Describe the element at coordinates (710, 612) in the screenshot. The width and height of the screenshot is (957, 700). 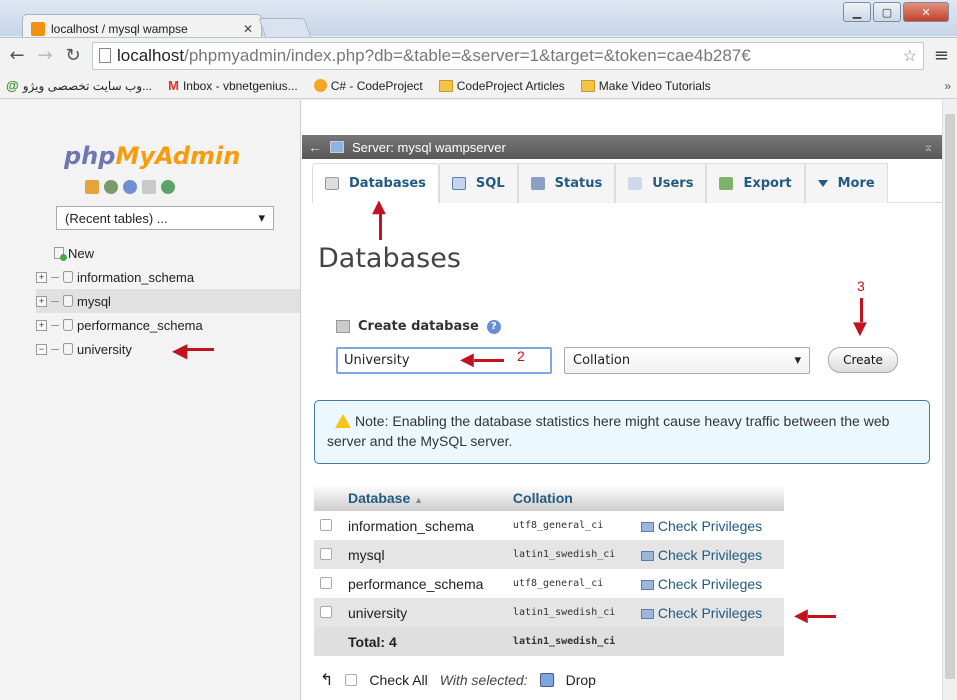
I see `action-label: Check Privileges` at that location.